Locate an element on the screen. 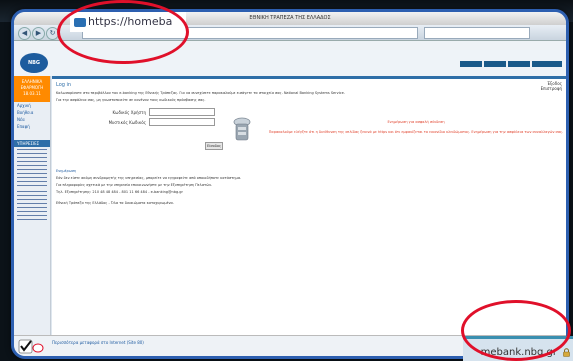 This screenshot has width=573, height=361. username-label: Κωδικός Χρήστη is located at coordinates (129, 112).